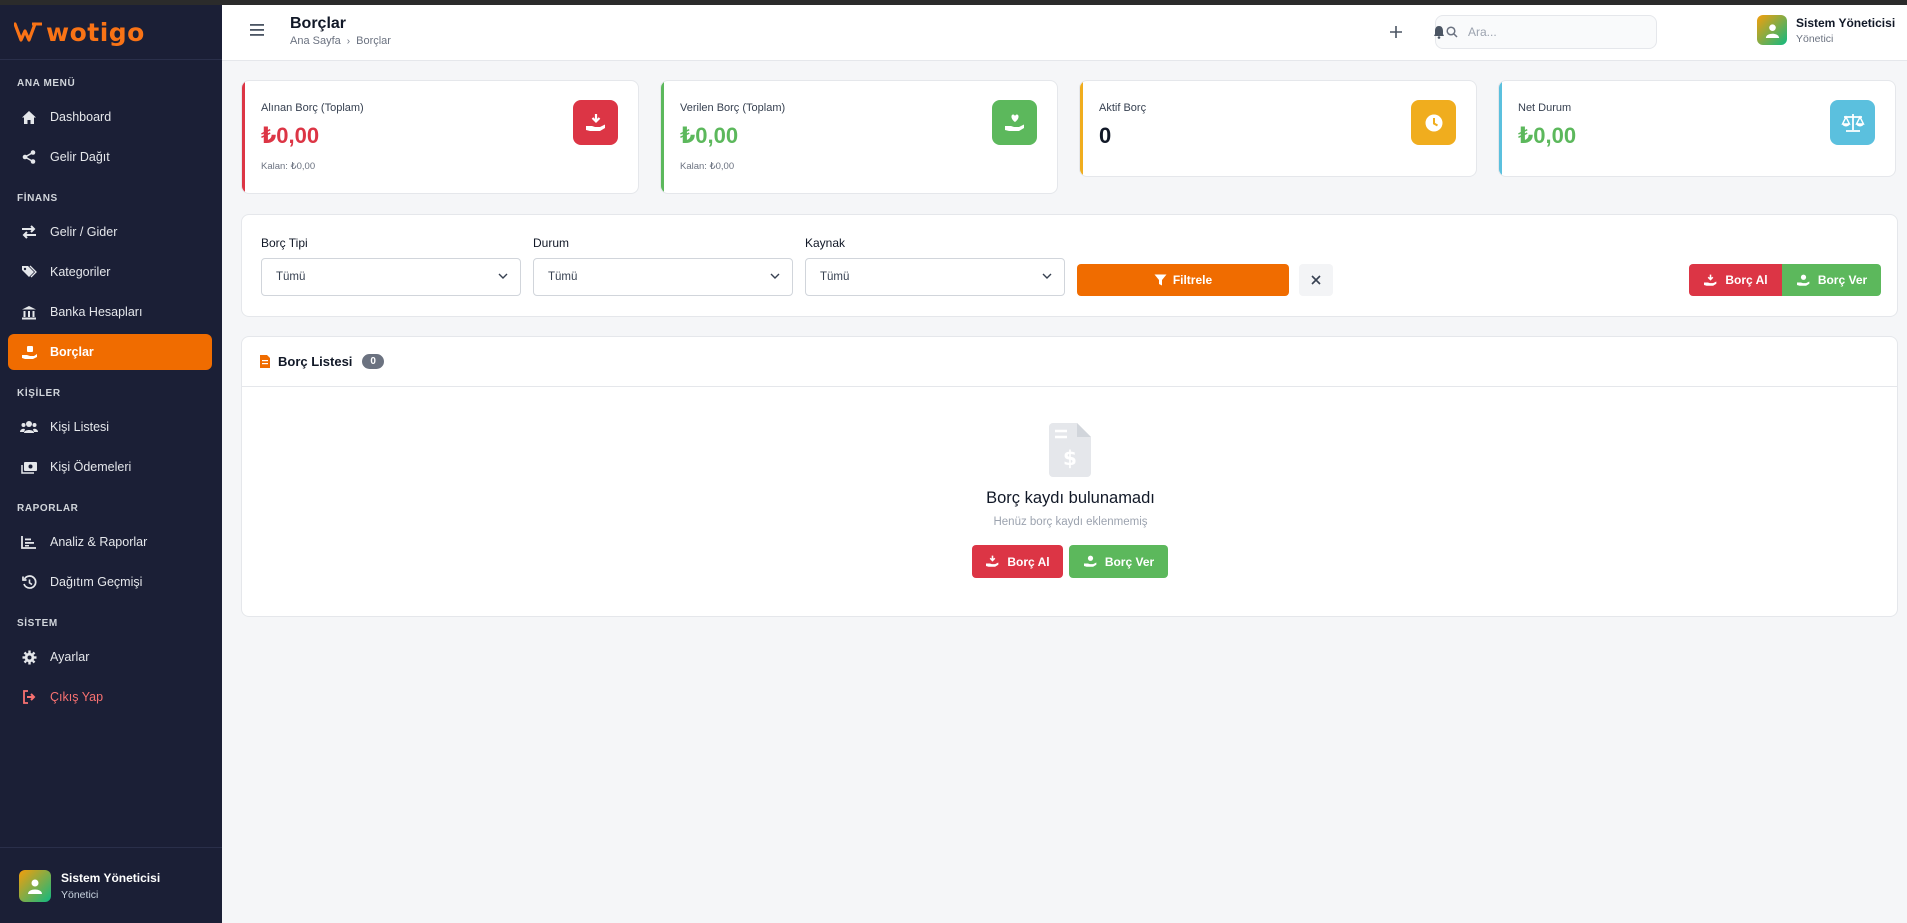 The width and height of the screenshot is (1907, 923). Describe the element at coordinates (1852, 122) in the screenshot. I see `scale-icon` at that location.